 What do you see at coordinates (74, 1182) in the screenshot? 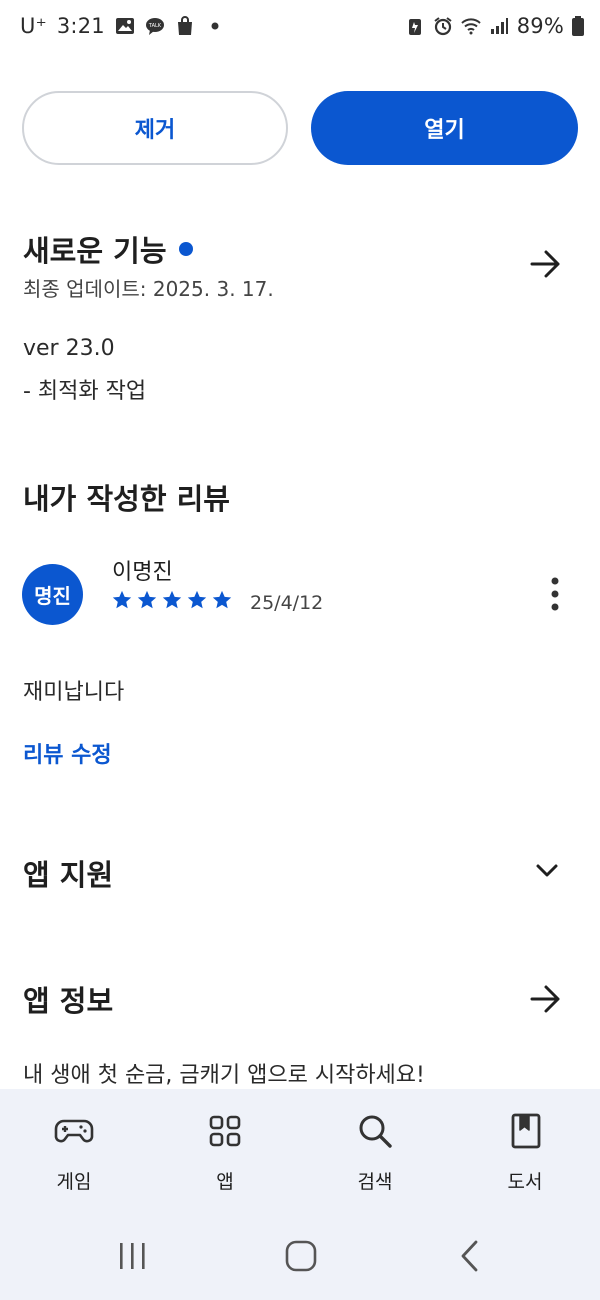
I see `nav-label-games: 게임` at bounding box center [74, 1182].